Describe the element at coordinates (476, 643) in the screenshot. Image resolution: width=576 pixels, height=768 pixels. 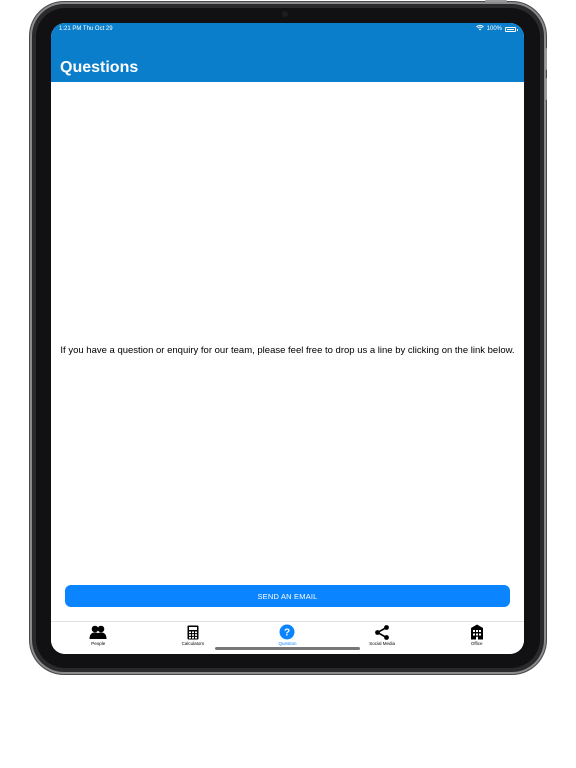
I see `tab-label-office: Office` at that location.